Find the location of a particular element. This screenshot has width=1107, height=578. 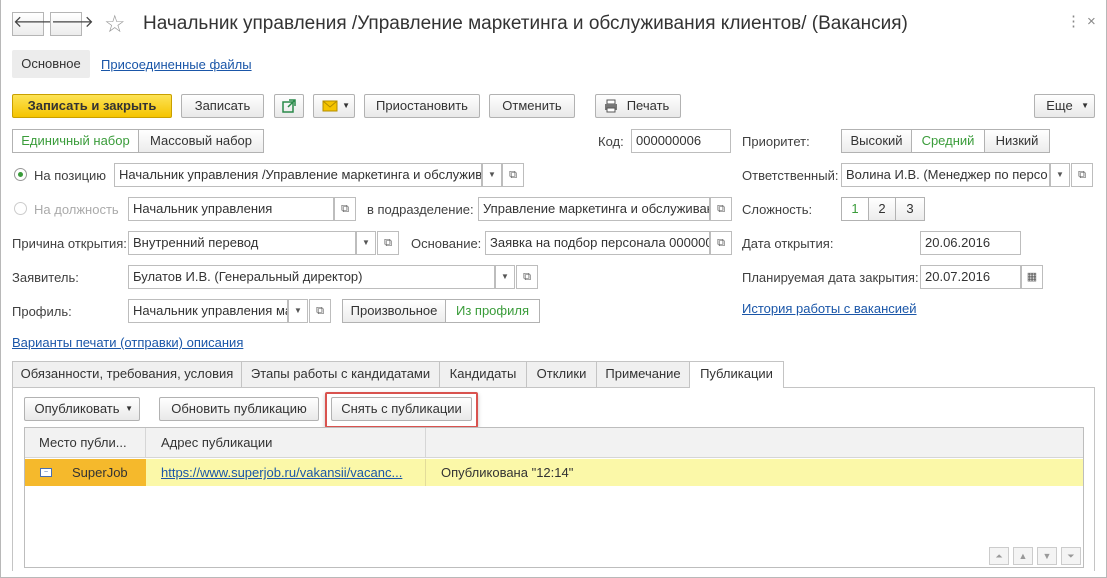

scroll-down-icon: ▼ is located at coordinates (1047, 556).